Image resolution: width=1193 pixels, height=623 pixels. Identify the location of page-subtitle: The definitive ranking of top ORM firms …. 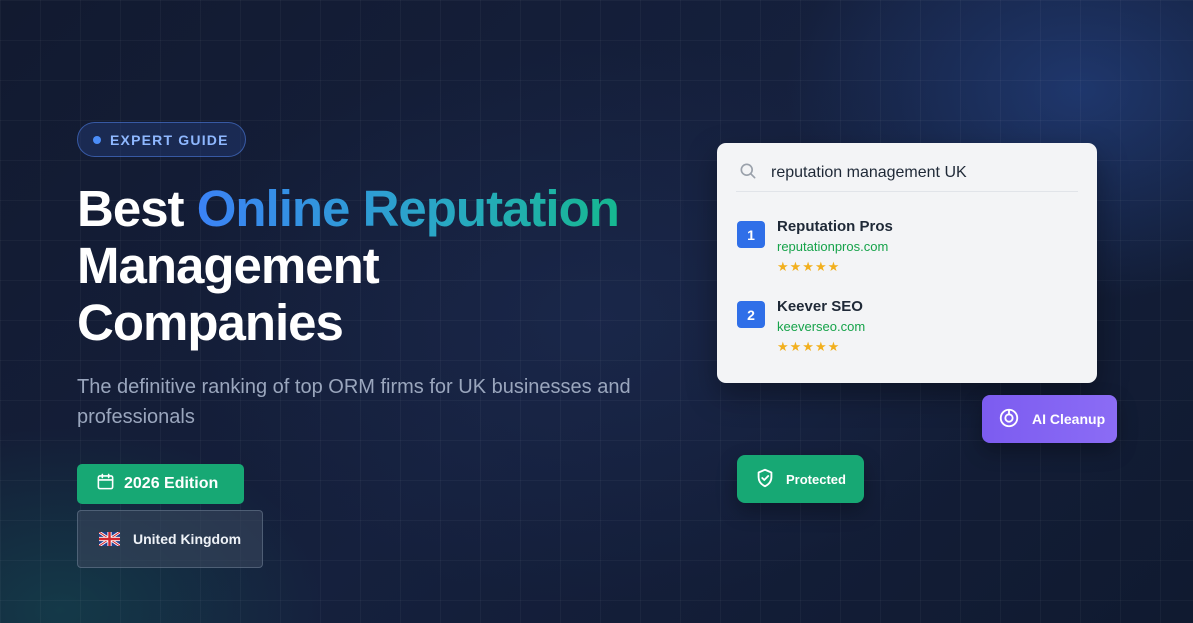
(354, 402).